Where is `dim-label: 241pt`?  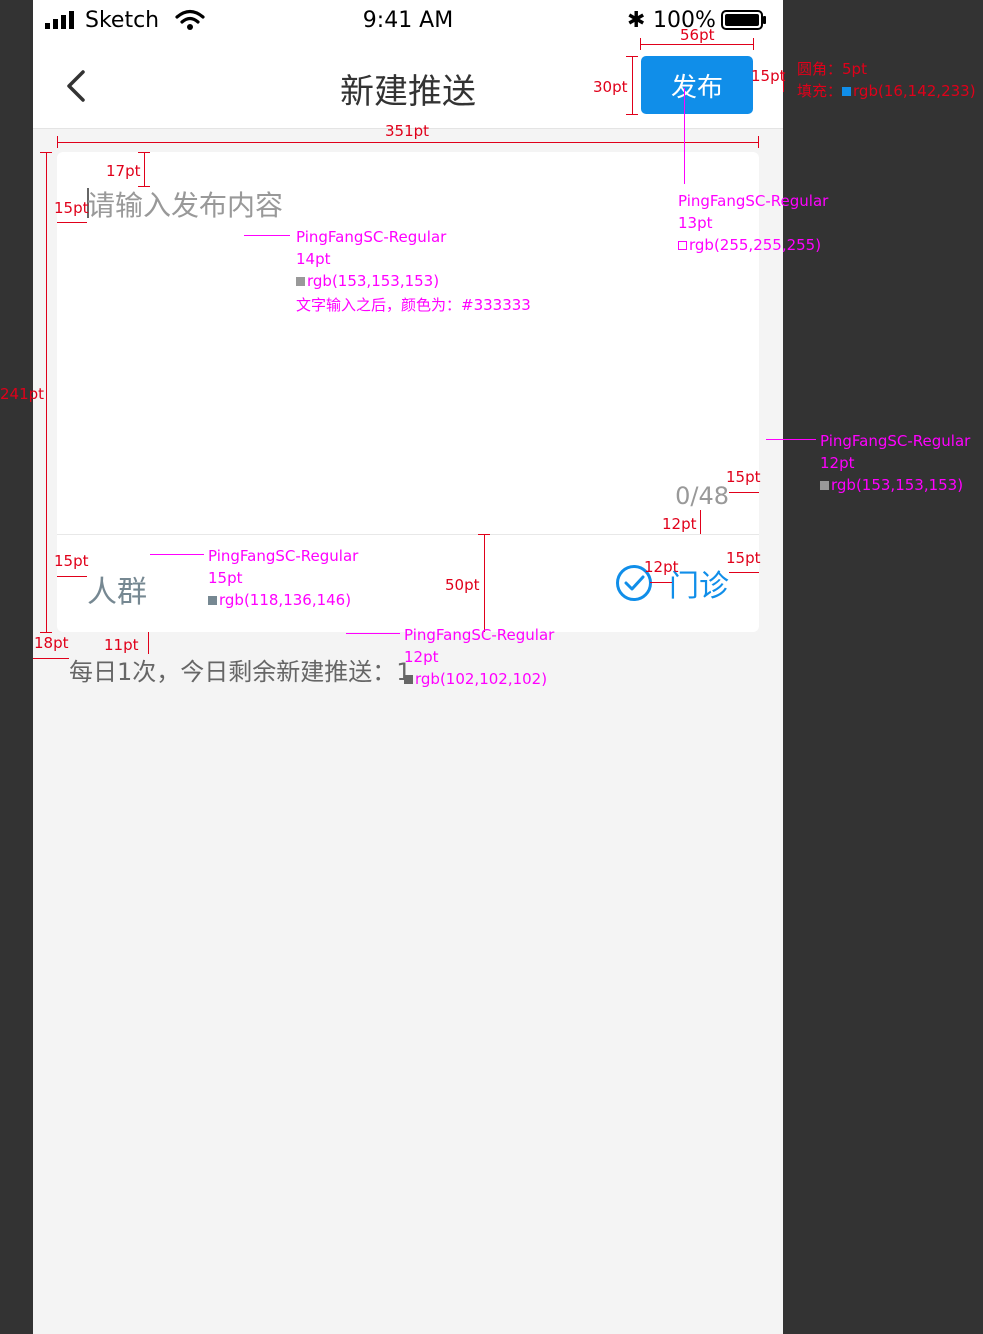 dim-label: 241pt is located at coordinates (22, 394).